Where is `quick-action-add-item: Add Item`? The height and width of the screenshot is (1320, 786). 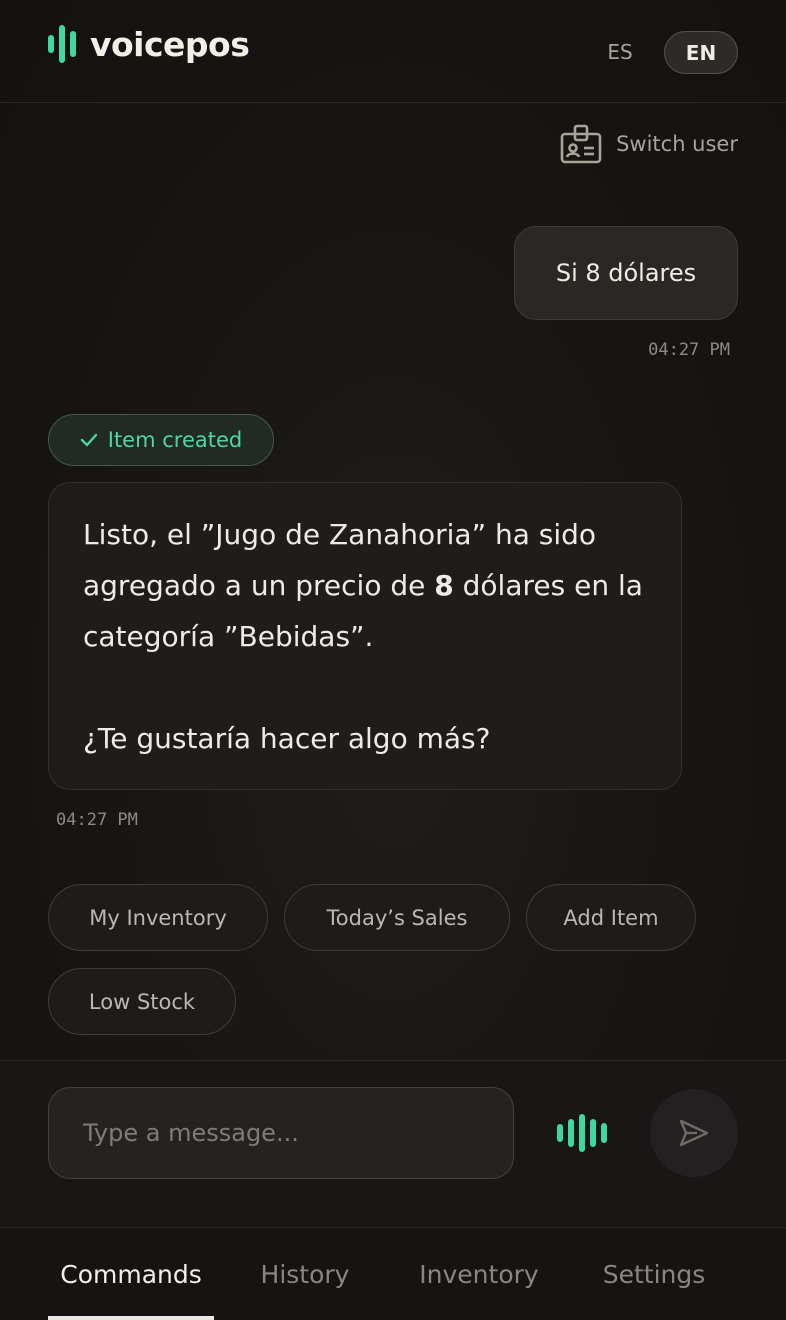 quick-action-add-item: Add Item is located at coordinates (611, 917).